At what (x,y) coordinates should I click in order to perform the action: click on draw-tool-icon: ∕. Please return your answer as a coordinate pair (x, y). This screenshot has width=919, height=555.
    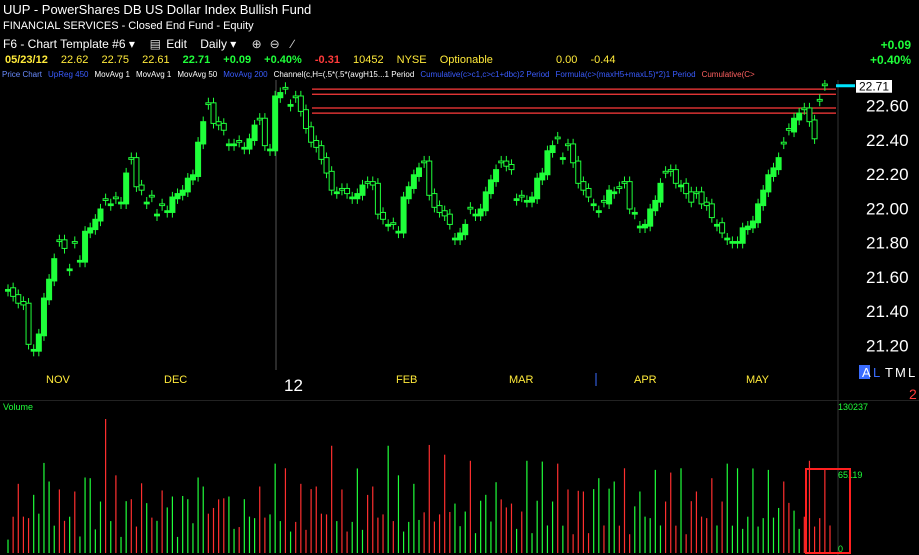
    Looking at the image, I should click on (293, 44).